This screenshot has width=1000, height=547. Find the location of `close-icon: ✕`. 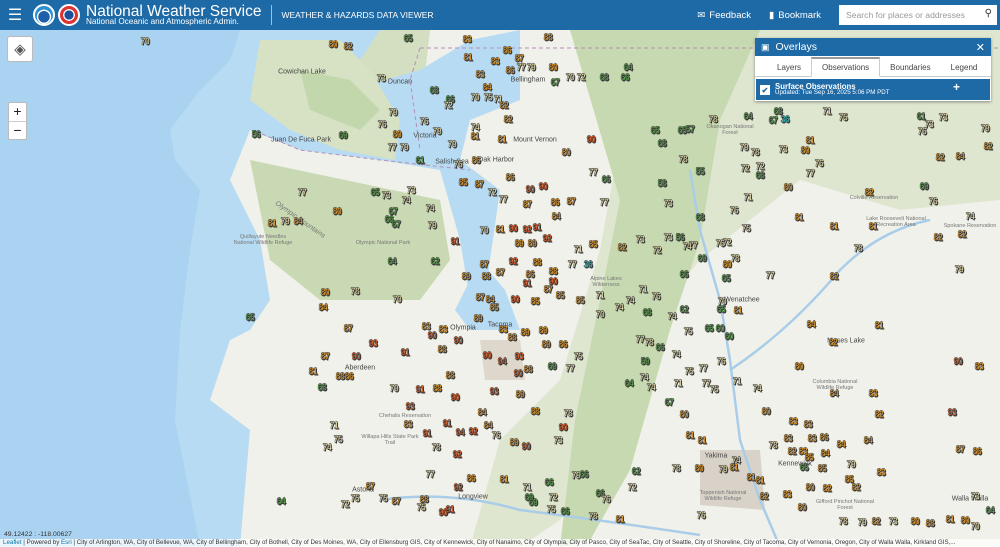

close-icon: ✕ is located at coordinates (980, 47).